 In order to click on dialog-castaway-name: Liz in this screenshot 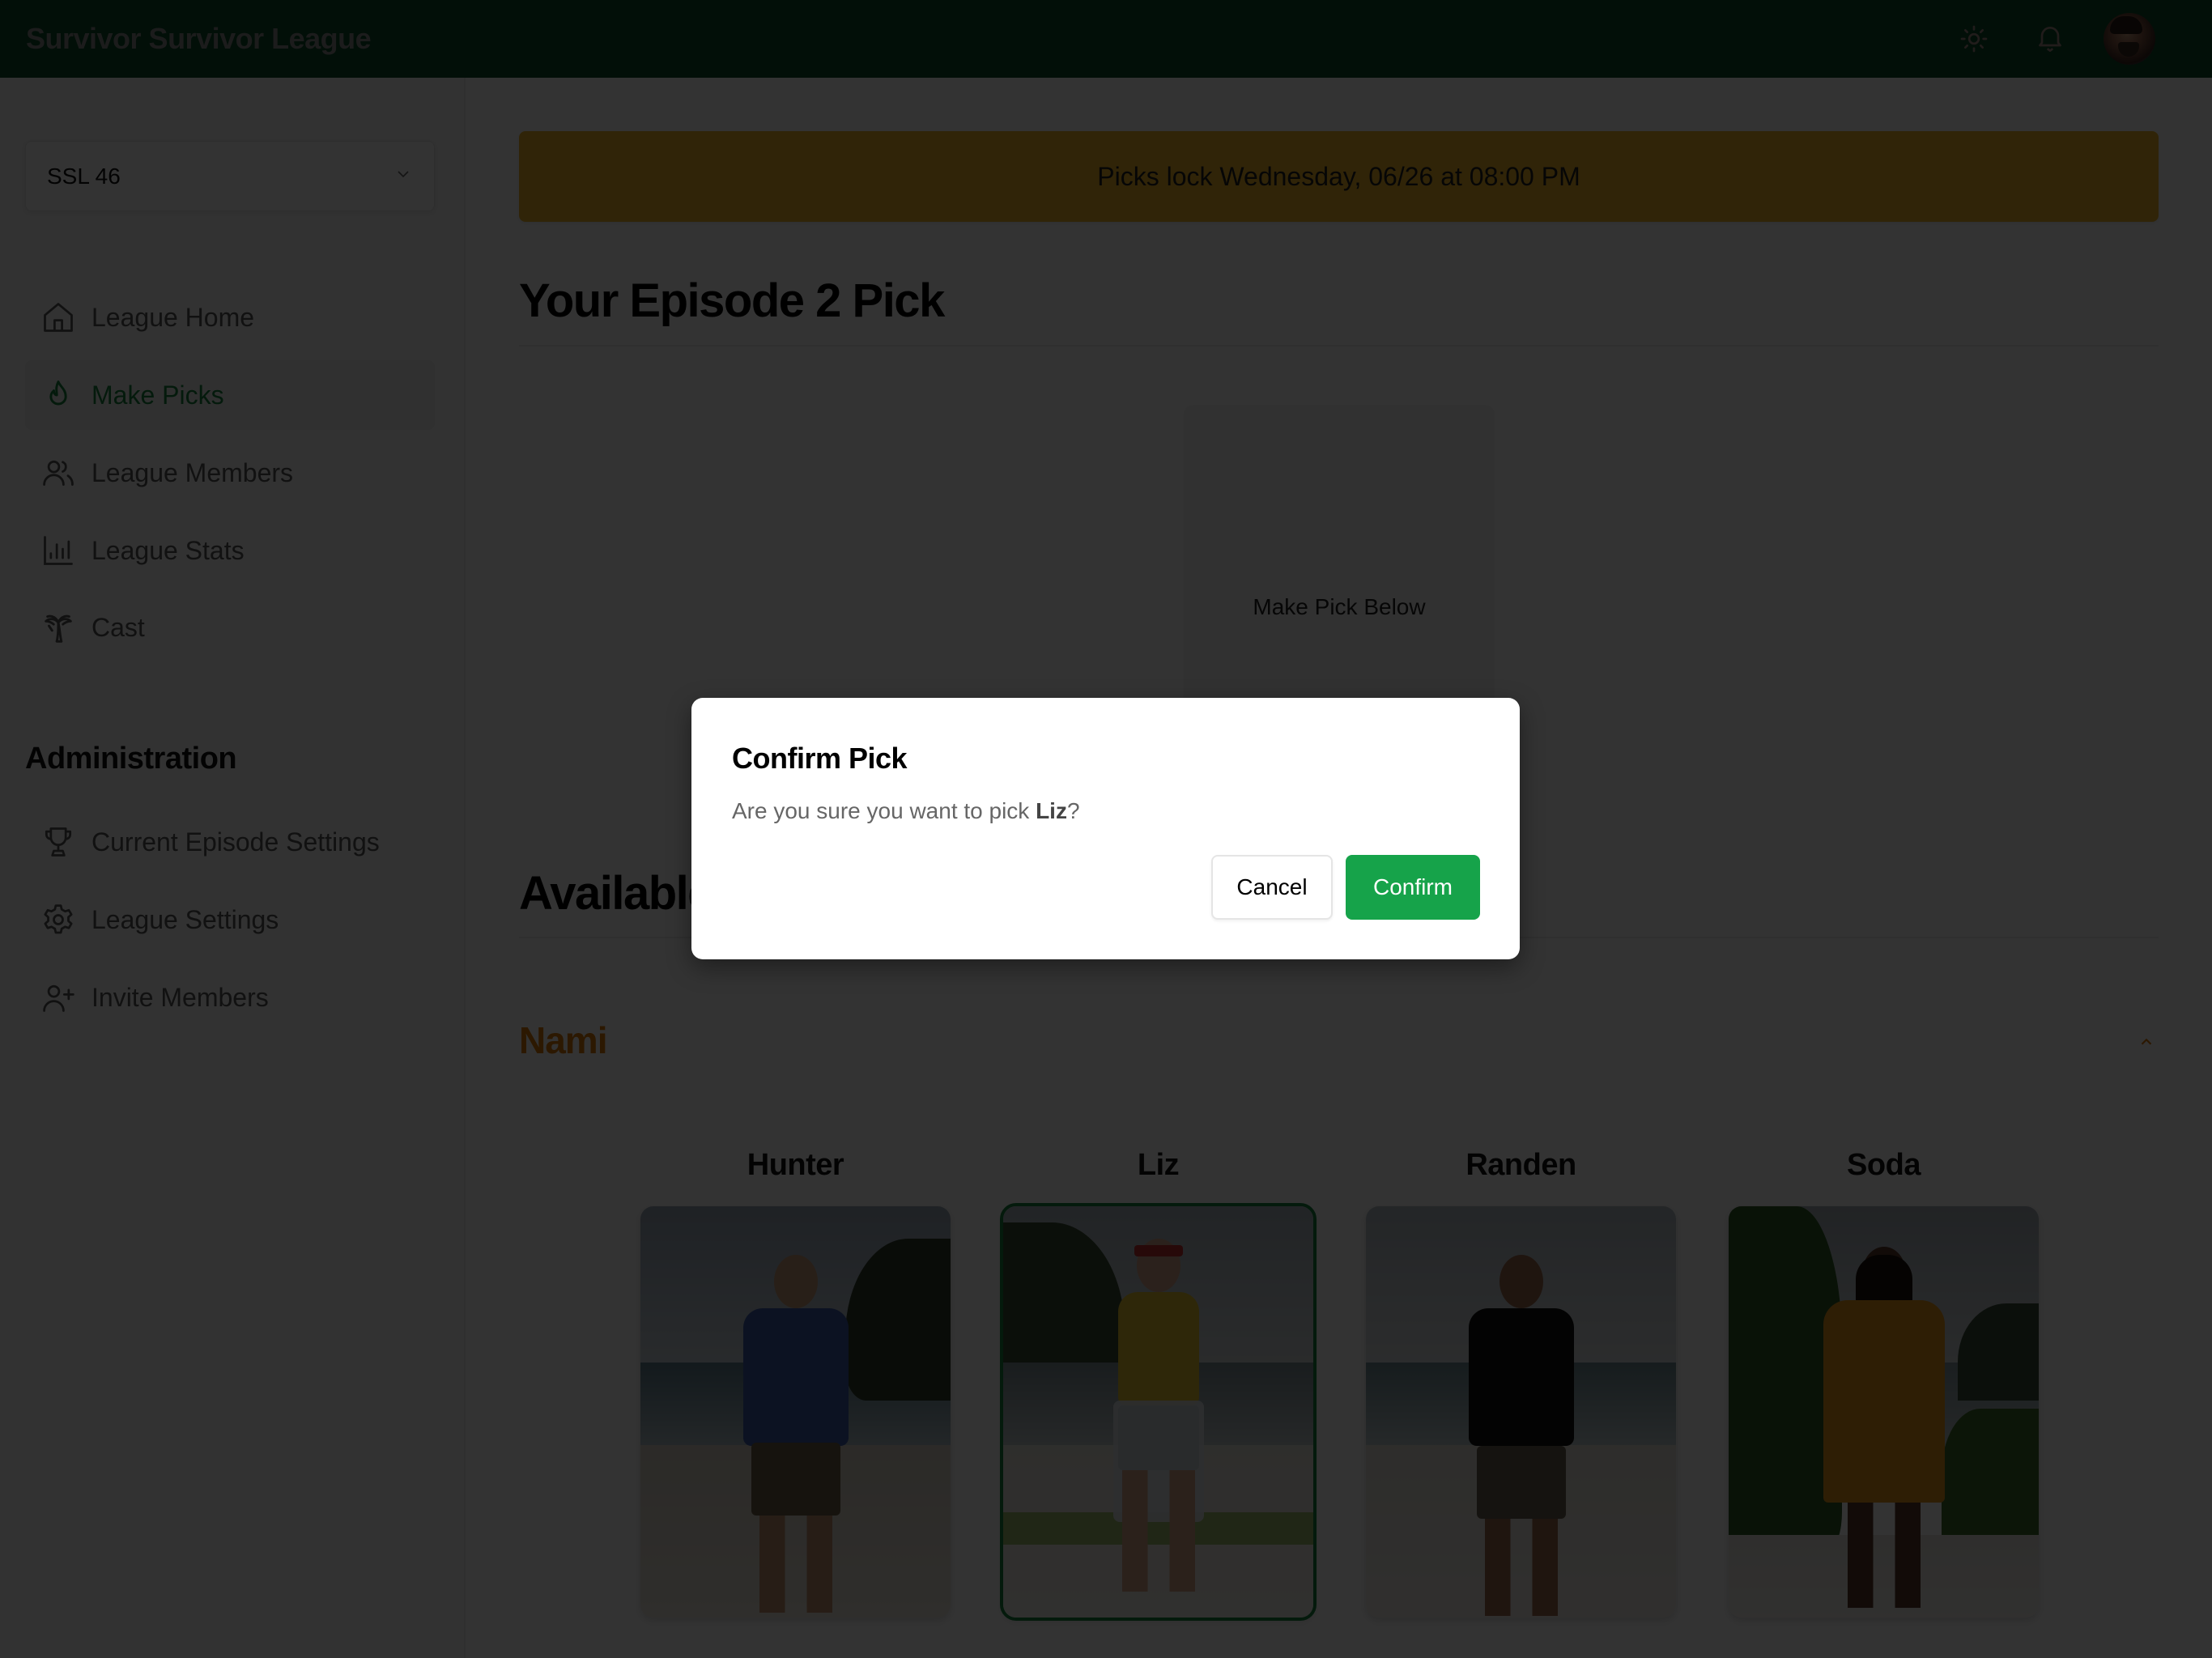, I will do `click(1052, 810)`.